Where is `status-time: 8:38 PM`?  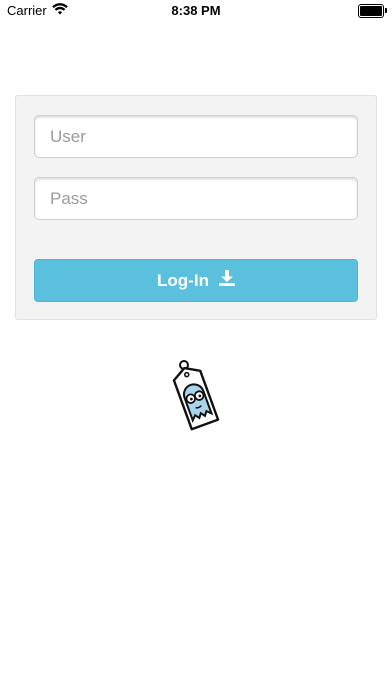 status-time: 8:38 PM is located at coordinates (196, 10).